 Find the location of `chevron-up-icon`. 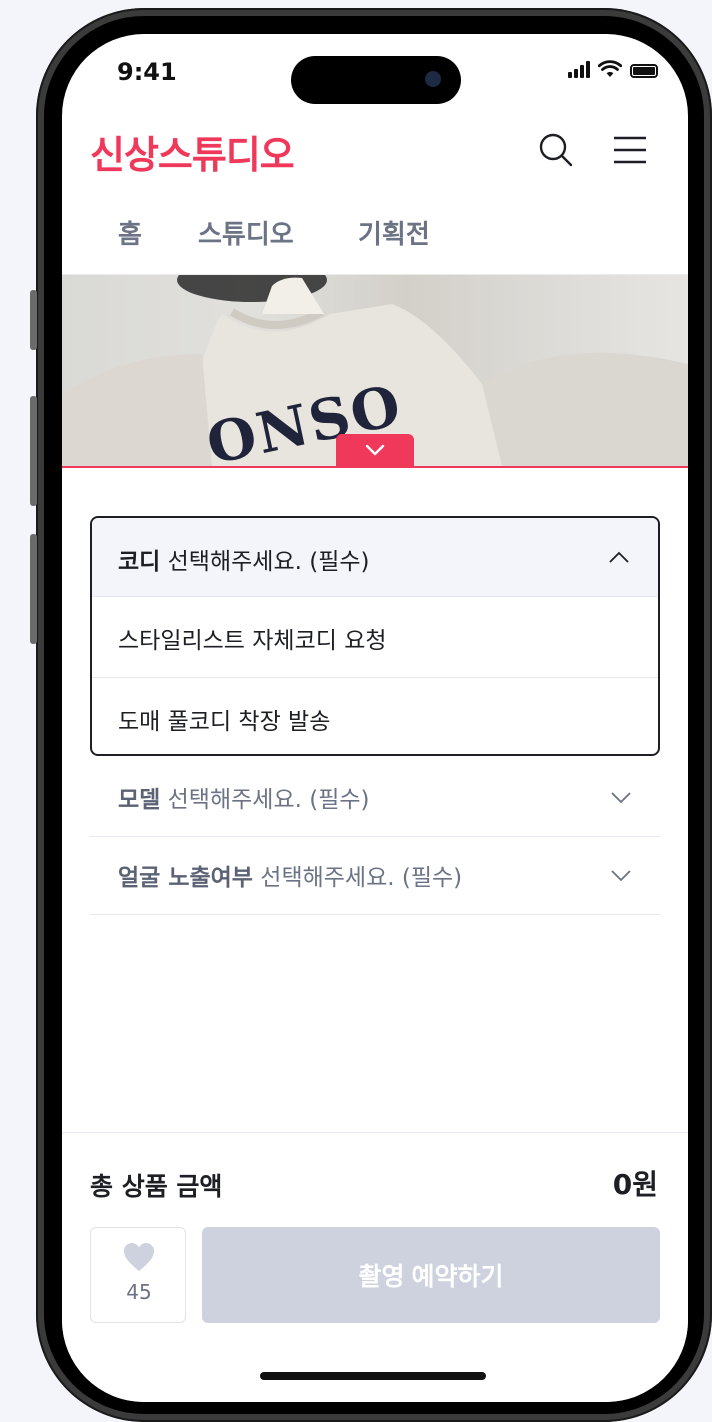

chevron-up-icon is located at coordinates (619, 557).